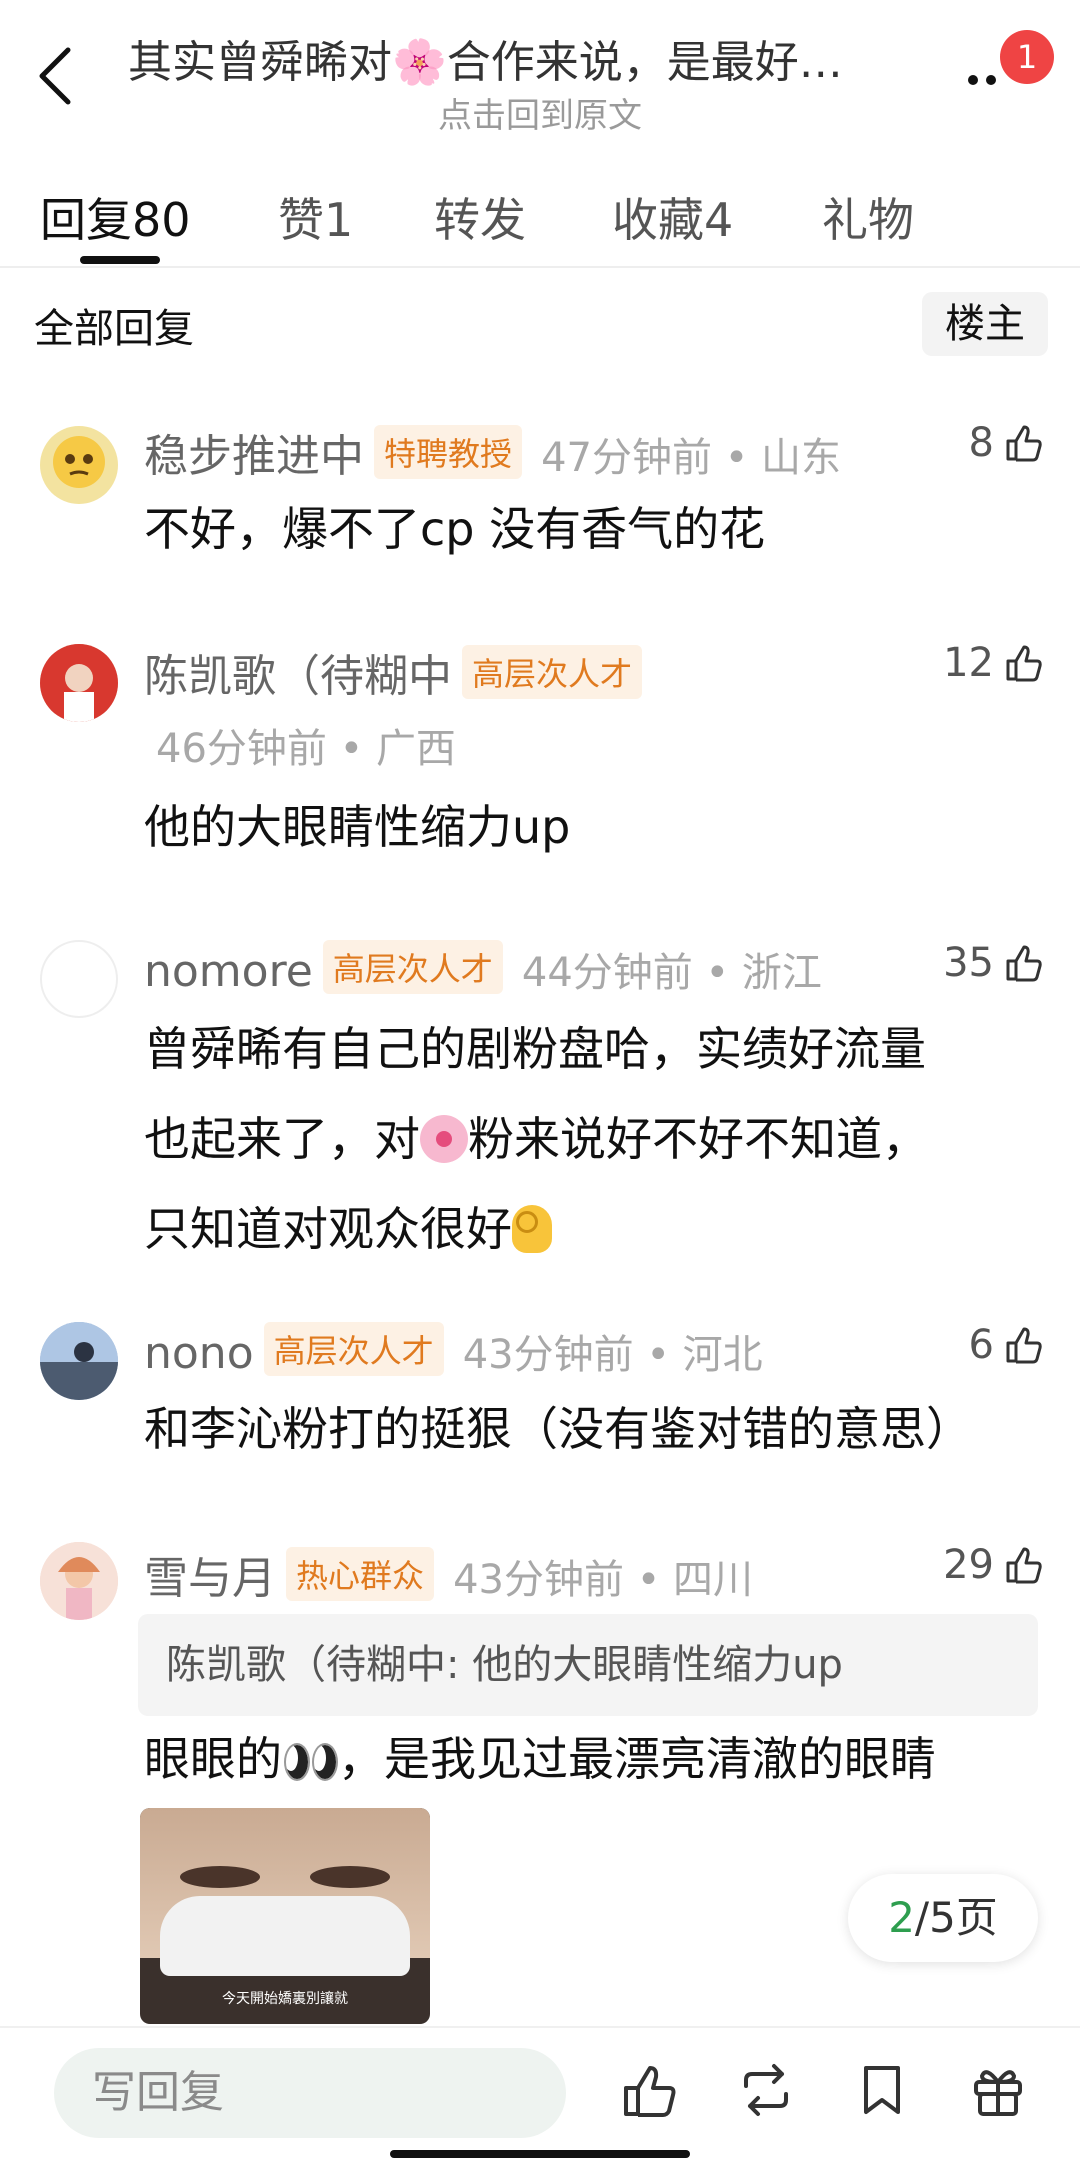 The image size is (1080, 2165). I want to click on location: 四川, so click(713, 1580).